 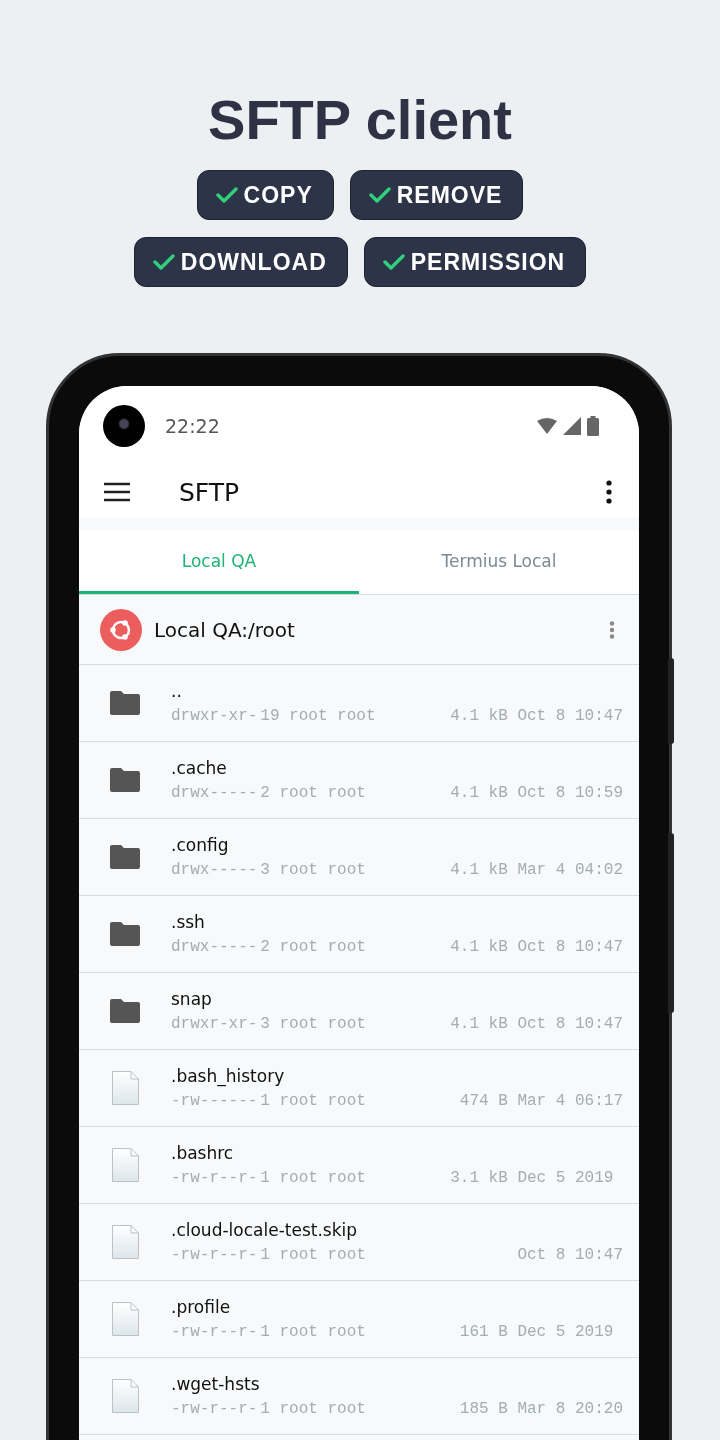 What do you see at coordinates (224, 629) in the screenshot?
I see `path-title: Local QA:/root` at bounding box center [224, 629].